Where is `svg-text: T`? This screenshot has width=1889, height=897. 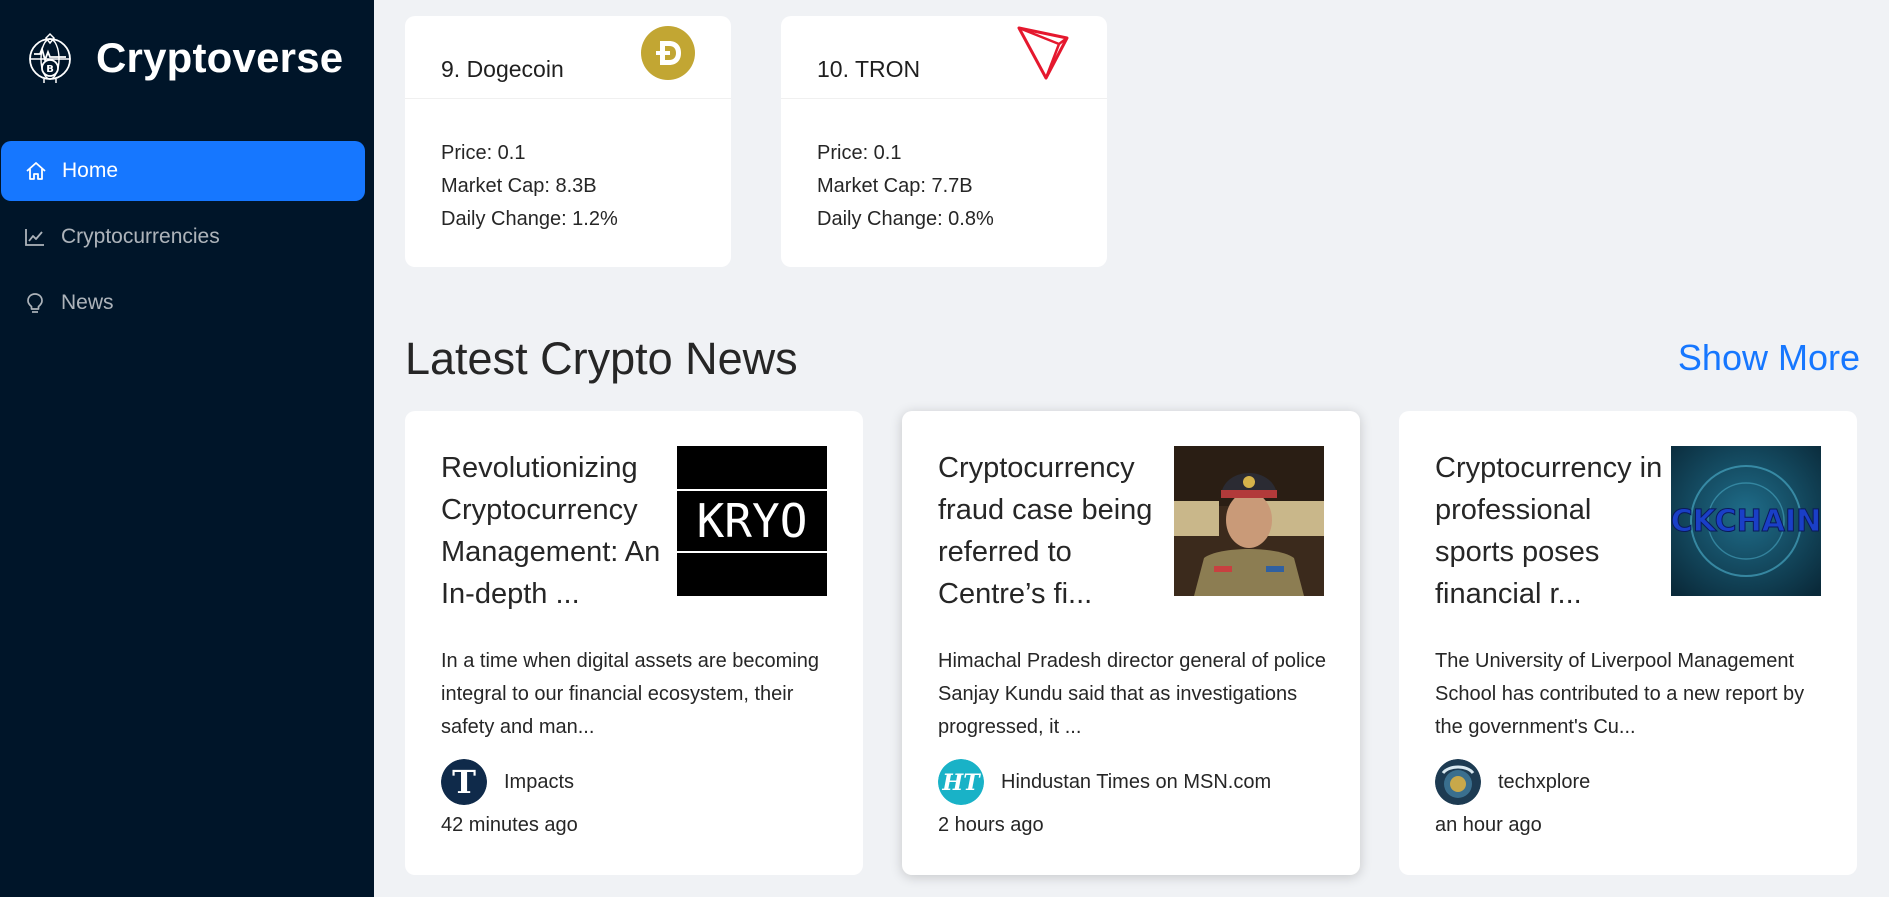
svg-text: T is located at coordinates (464, 782).